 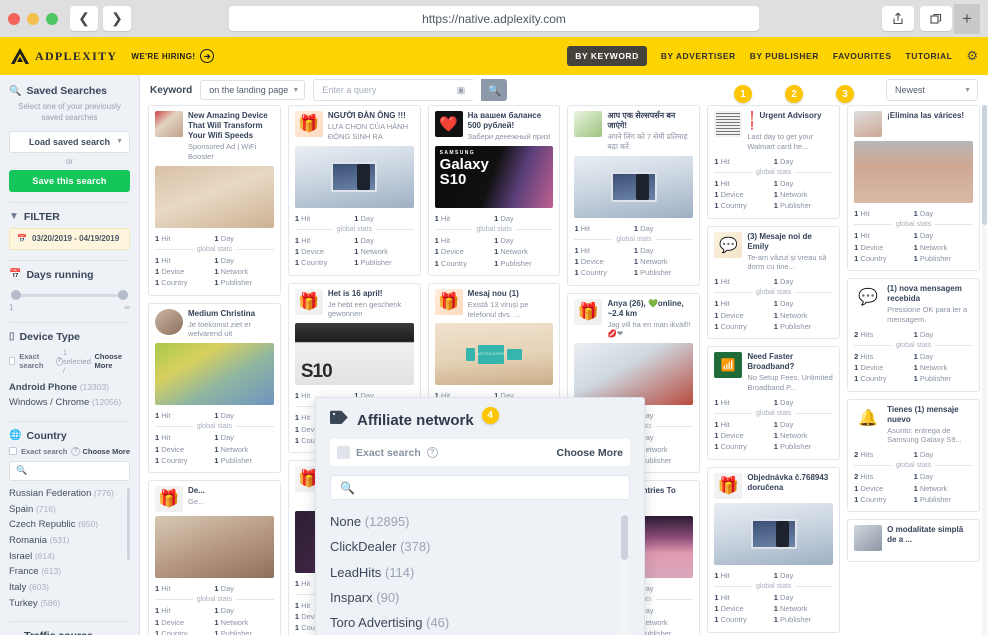 What do you see at coordinates (589, 453) in the screenshot?
I see `modal-choose-more-link: Choose More` at bounding box center [589, 453].